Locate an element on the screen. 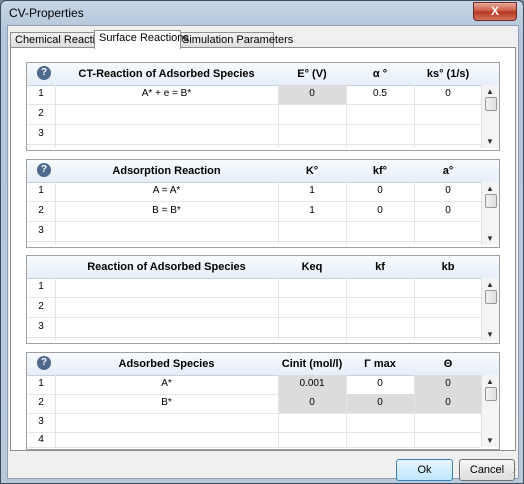 The image size is (524, 484). species-cell: B* is located at coordinates (166, 402).